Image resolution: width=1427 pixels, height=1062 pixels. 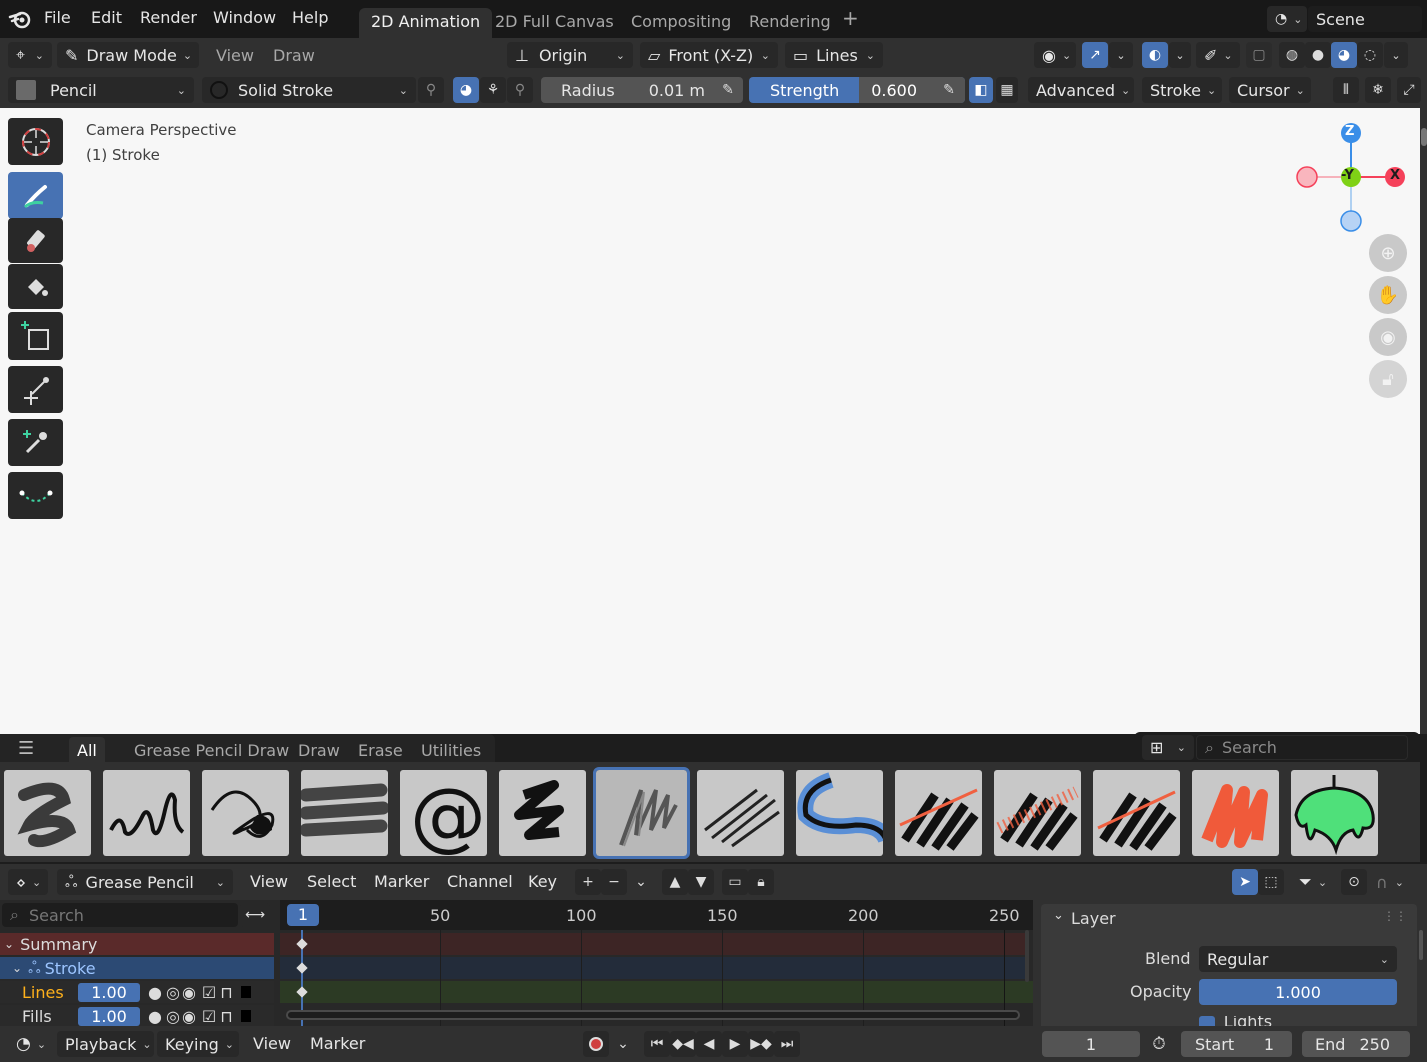 I want to click on brush-thumb-erase-point, so click(x=1136, y=813).